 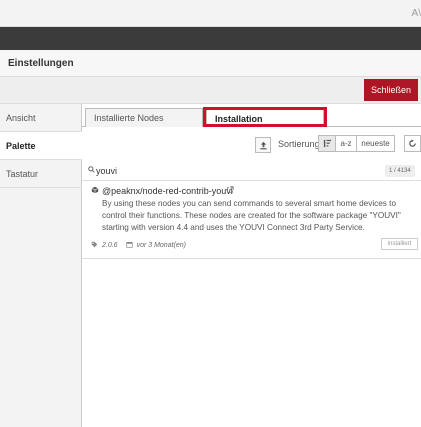 I want to click on sidebar-item-tastatur: Tastatur, so click(x=41, y=174).